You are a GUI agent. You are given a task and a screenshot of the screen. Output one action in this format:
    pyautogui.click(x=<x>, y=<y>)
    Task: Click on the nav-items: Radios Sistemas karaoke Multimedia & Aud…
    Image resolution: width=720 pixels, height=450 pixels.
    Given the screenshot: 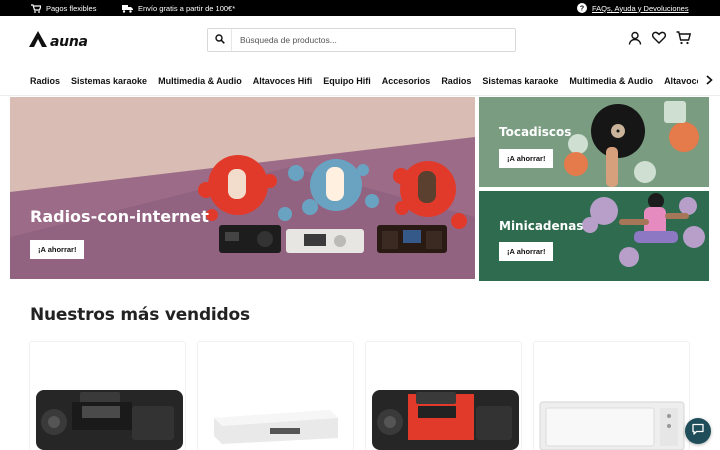 What is the action you would take?
    pyautogui.click(x=375, y=80)
    